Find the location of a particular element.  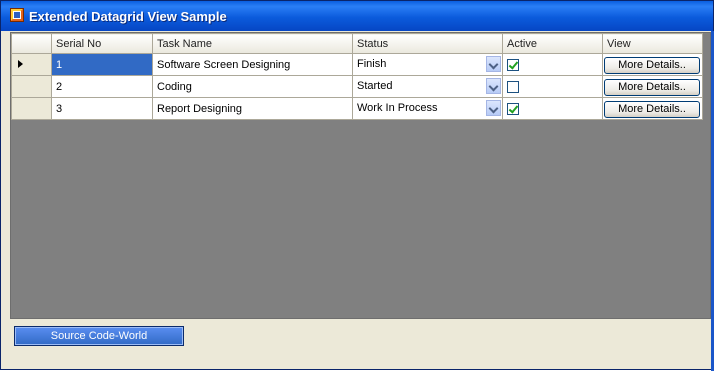

status-value: Work In Process is located at coordinates (397, 108).